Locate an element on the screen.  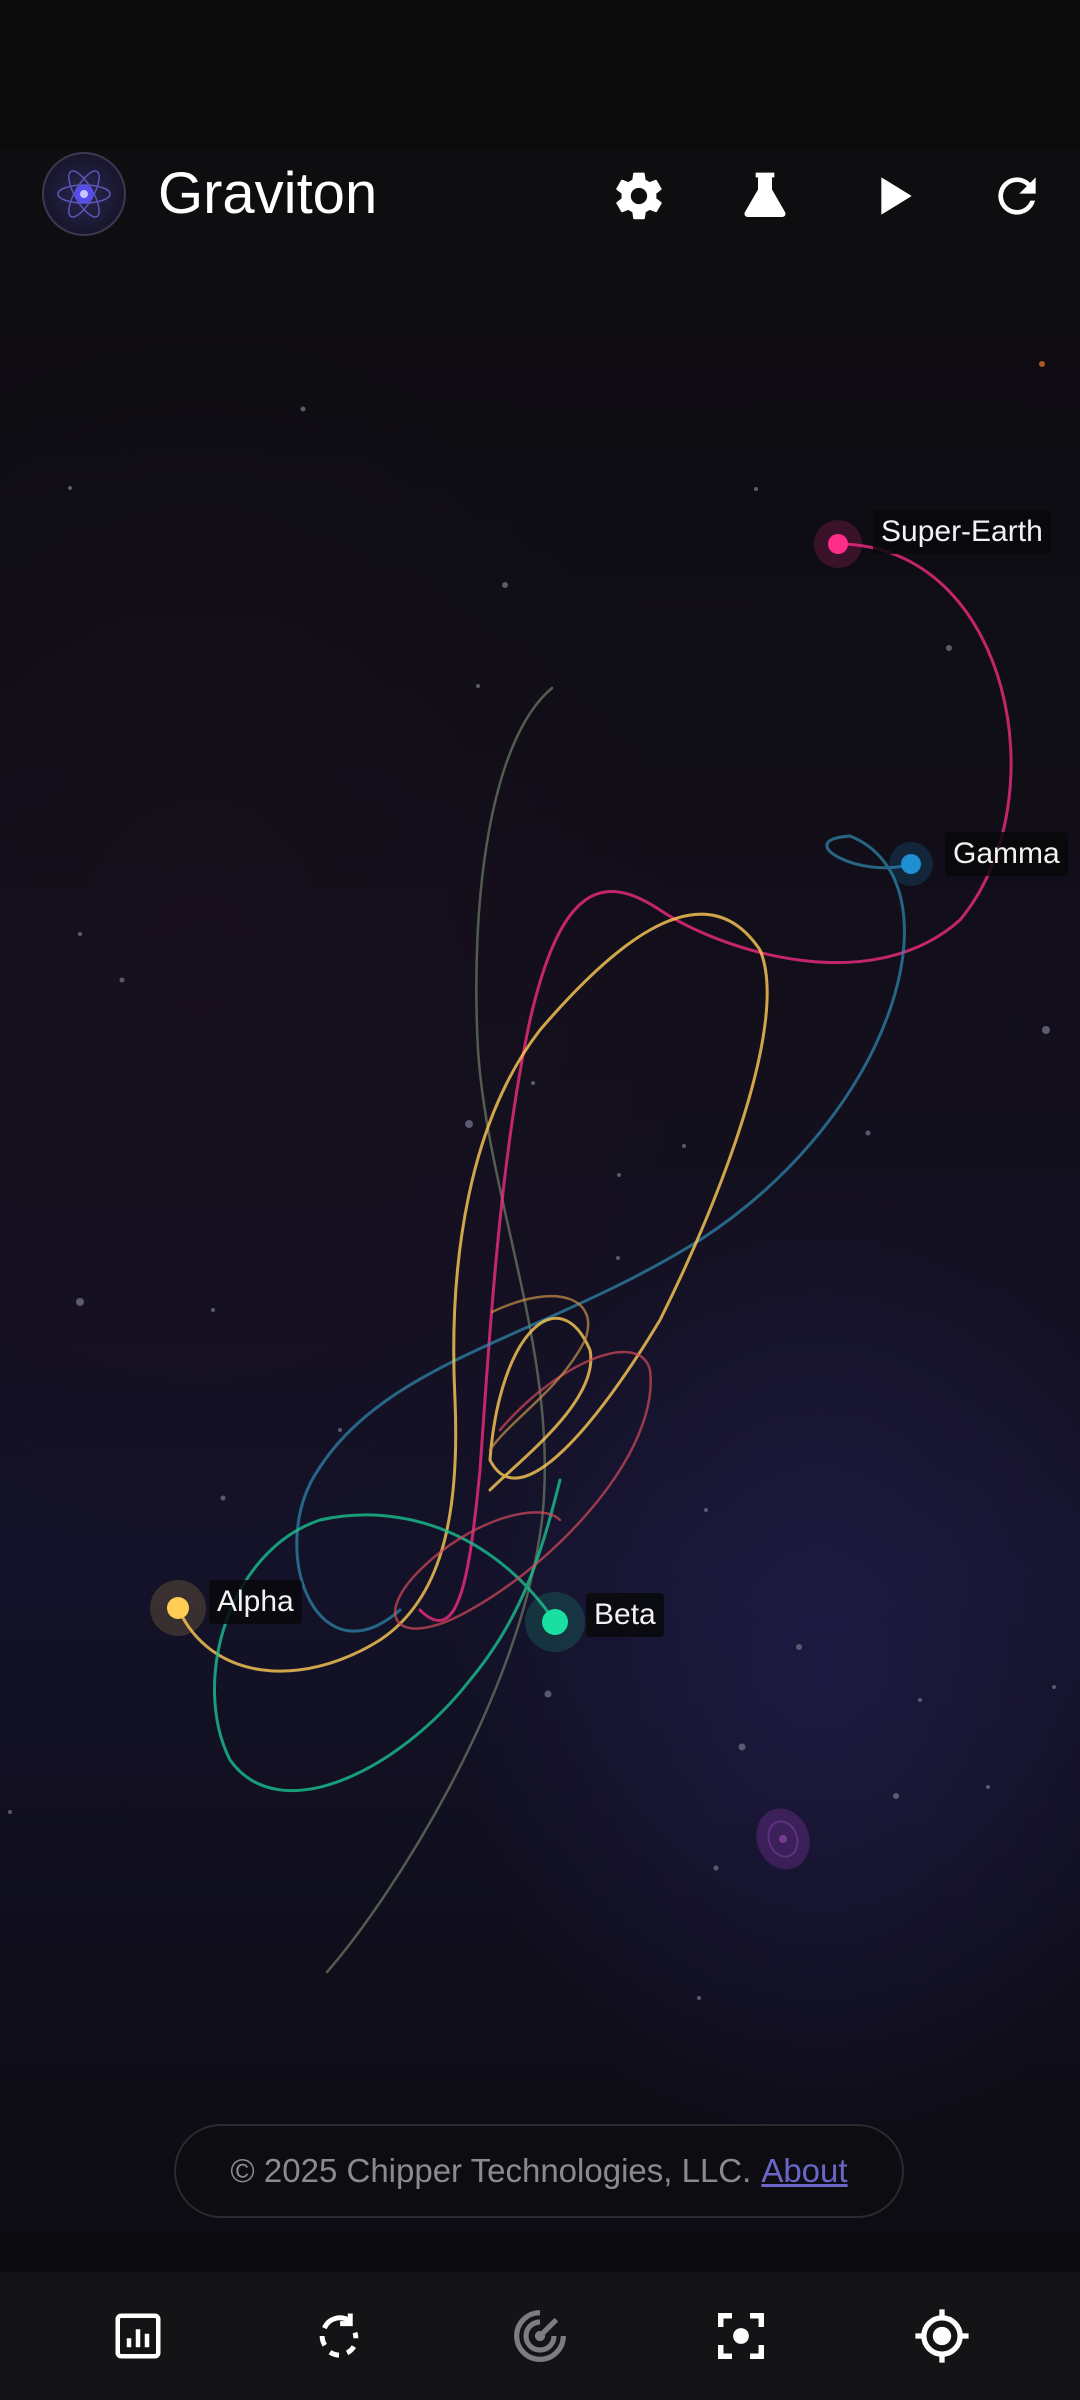
nebula-icon is located at coordinates (783, 1839).